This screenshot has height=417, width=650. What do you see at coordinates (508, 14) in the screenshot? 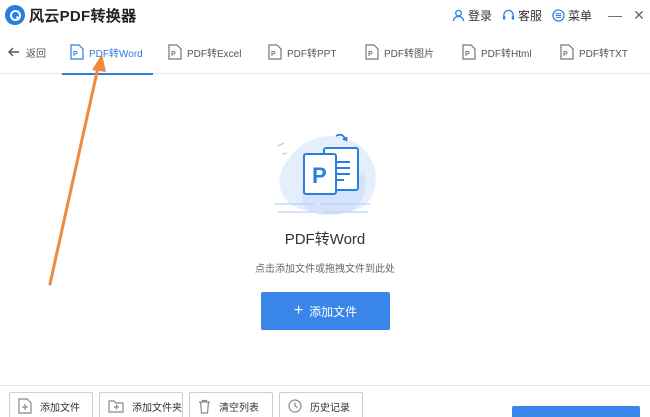
I see `headset-icon` at bounding box center [508, 14].